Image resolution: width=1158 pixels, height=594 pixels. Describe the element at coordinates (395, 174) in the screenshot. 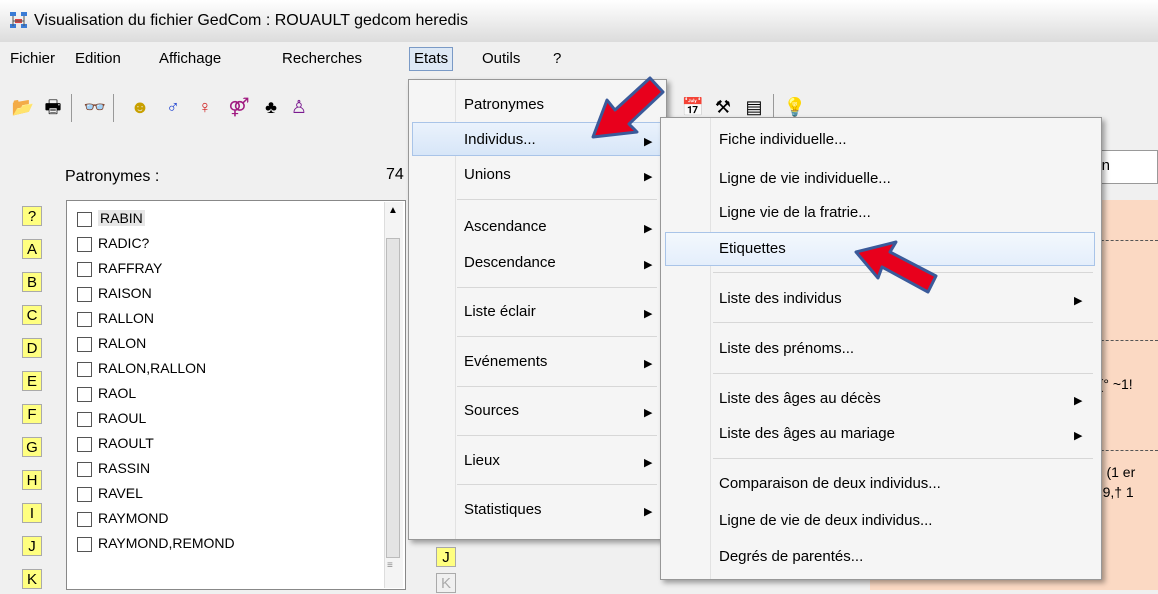

I see `patronymes-count: 74` at that location.